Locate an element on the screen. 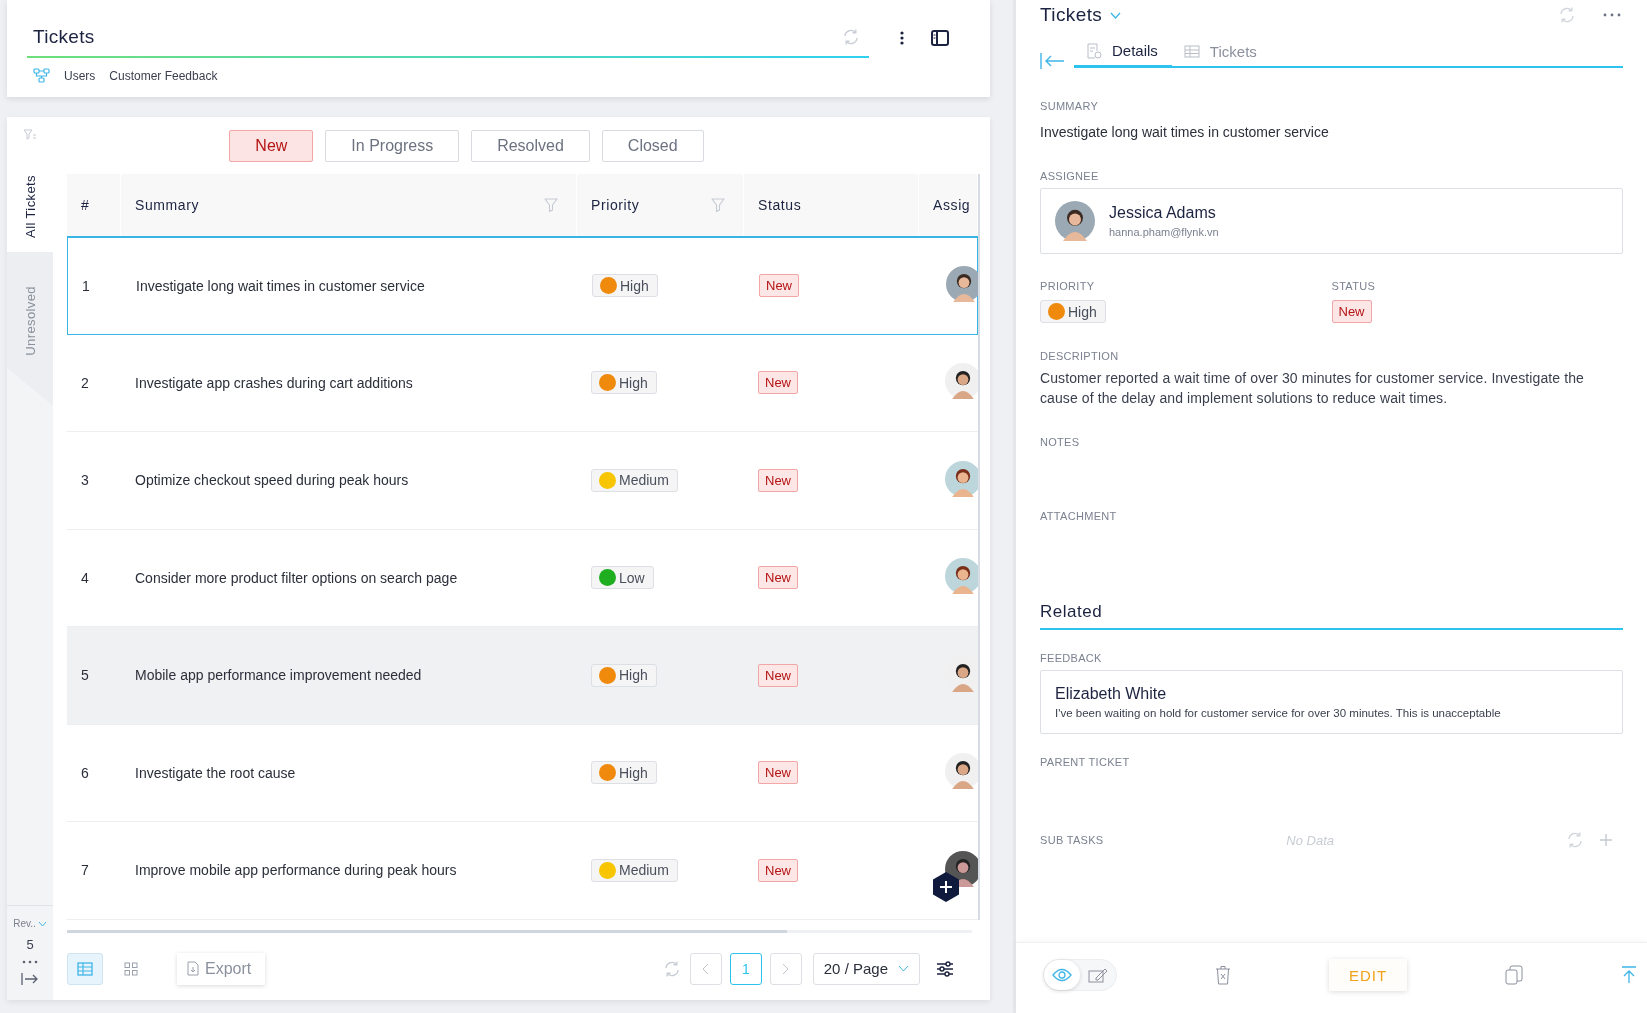 This screenshot has height=1013, width=1647. view-label: Rev.. is located at coordinates (24, 923).